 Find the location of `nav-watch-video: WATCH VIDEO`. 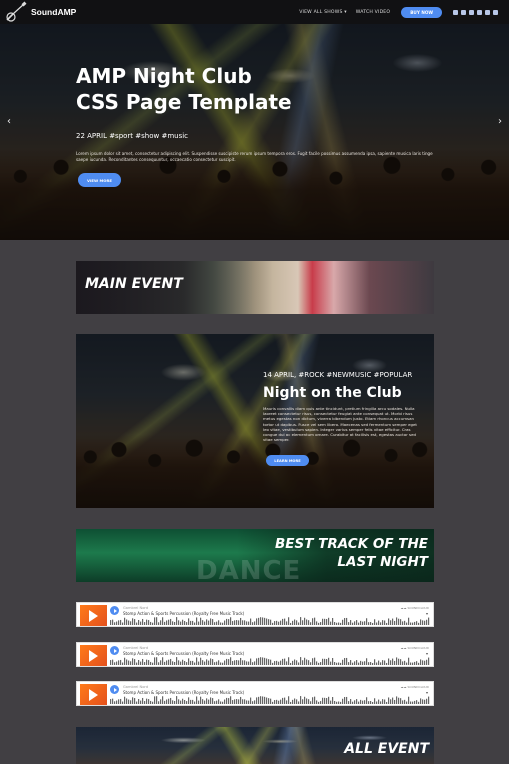

nav-watch-video: WATCH VIDEO is located at coordinates (373, 12).